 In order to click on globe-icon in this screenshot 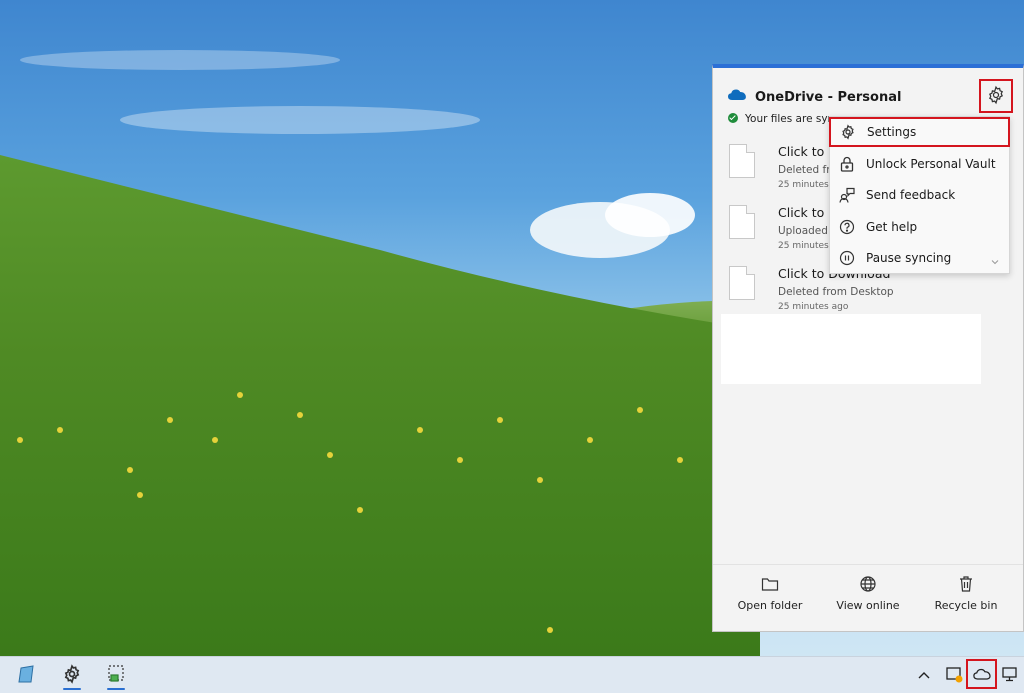, I will do `click(868, 584)`.